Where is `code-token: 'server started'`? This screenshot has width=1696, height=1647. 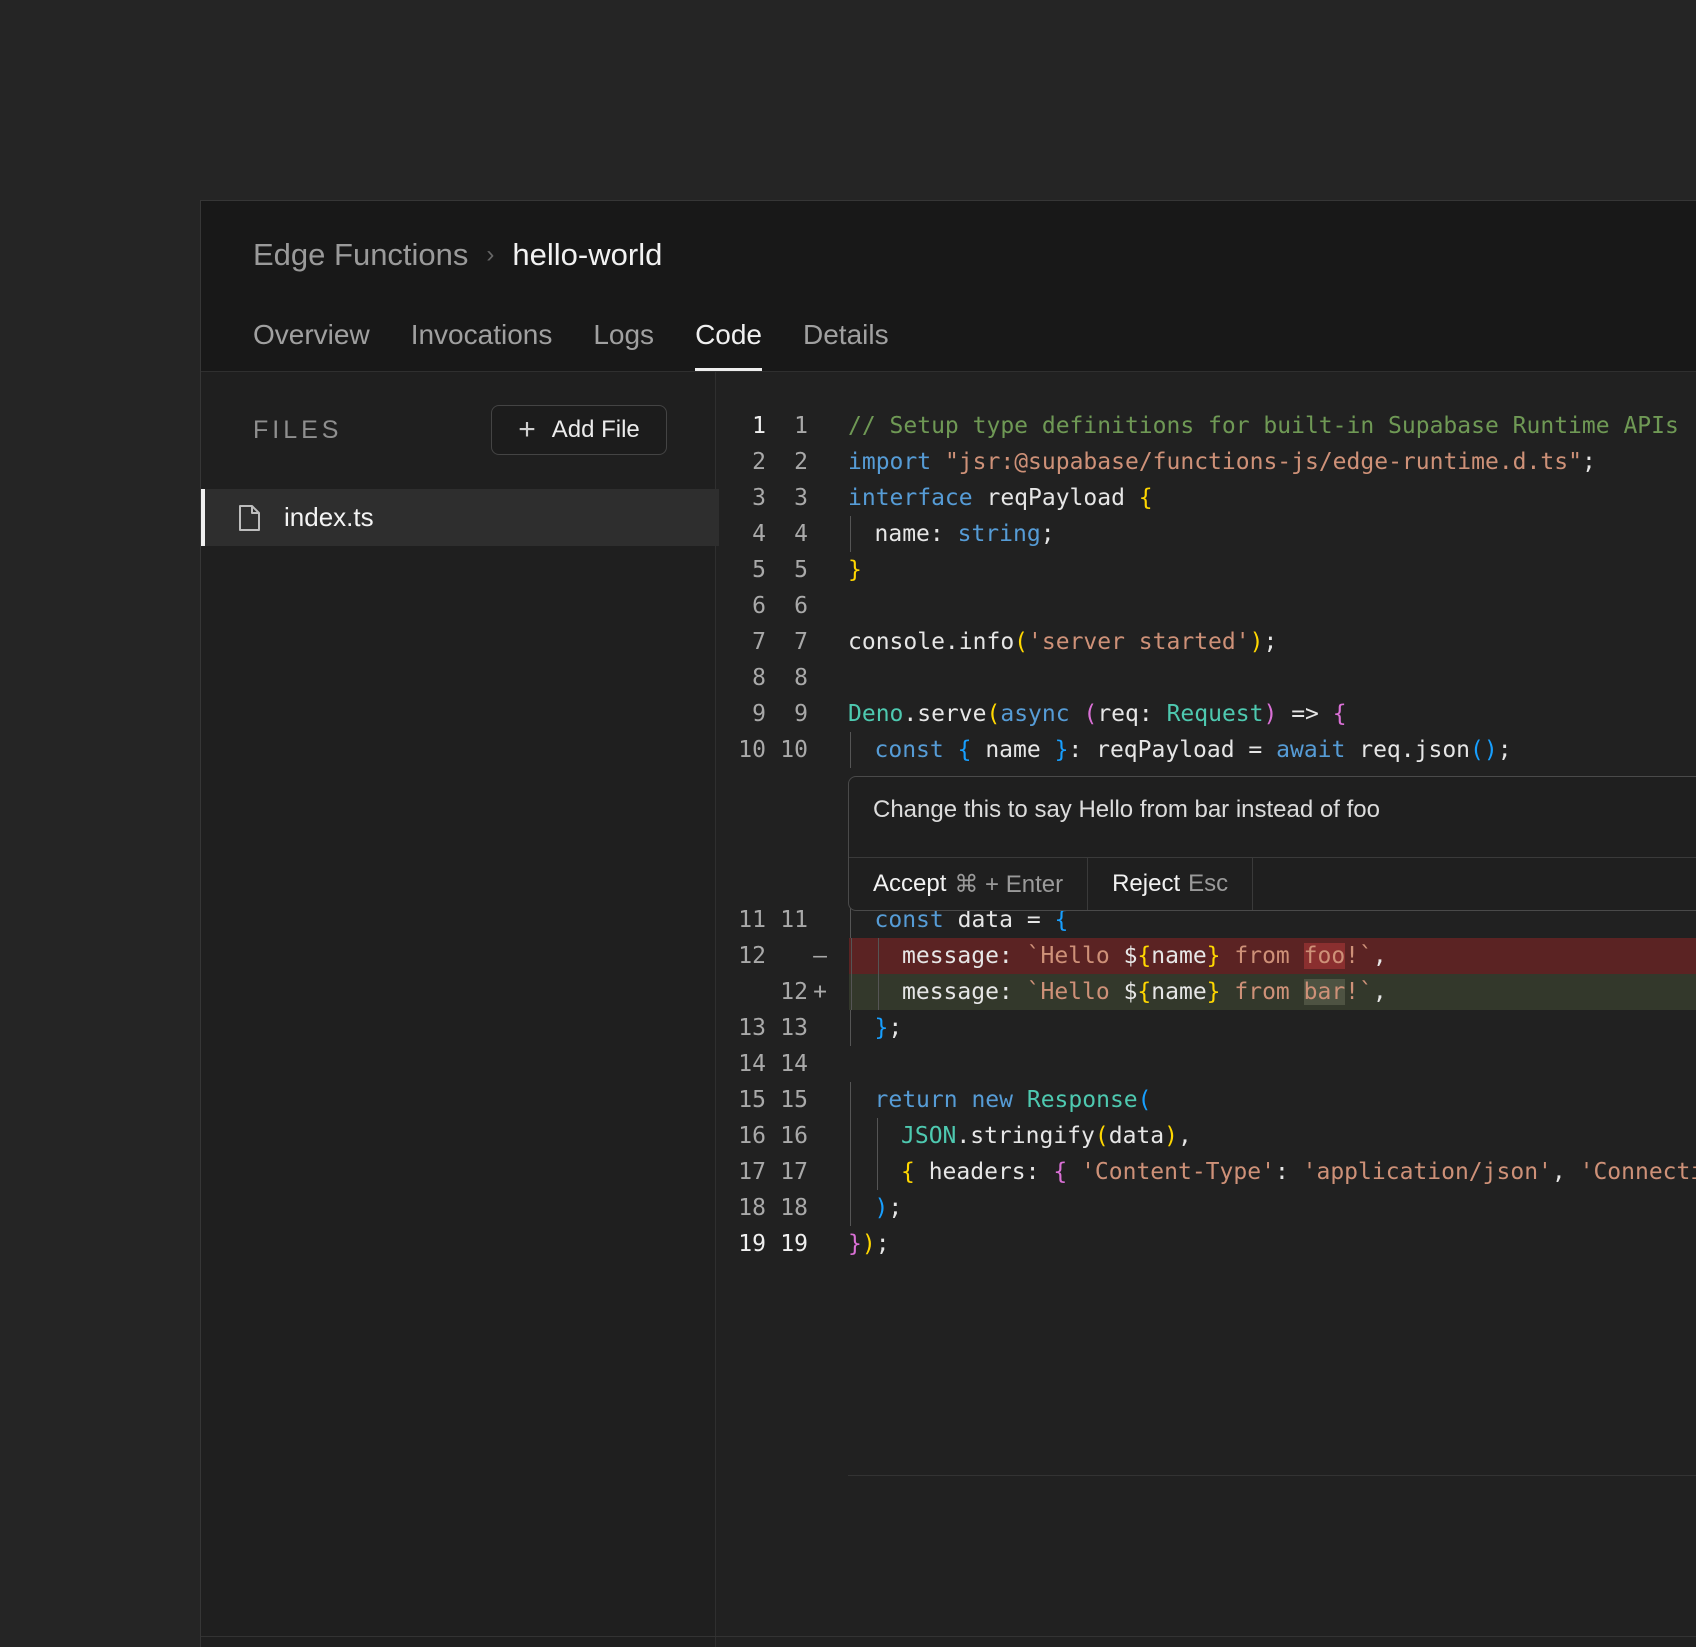
code-token: 'server started' is located at coordinates (1139, 642).